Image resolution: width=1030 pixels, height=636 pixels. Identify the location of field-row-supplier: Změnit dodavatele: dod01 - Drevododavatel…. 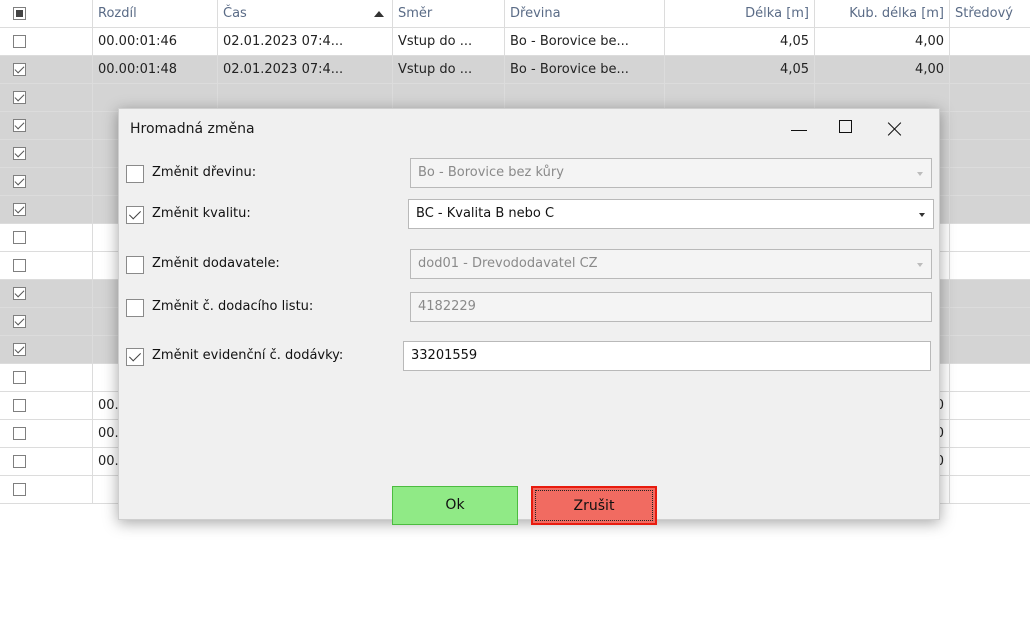
(530, 265).